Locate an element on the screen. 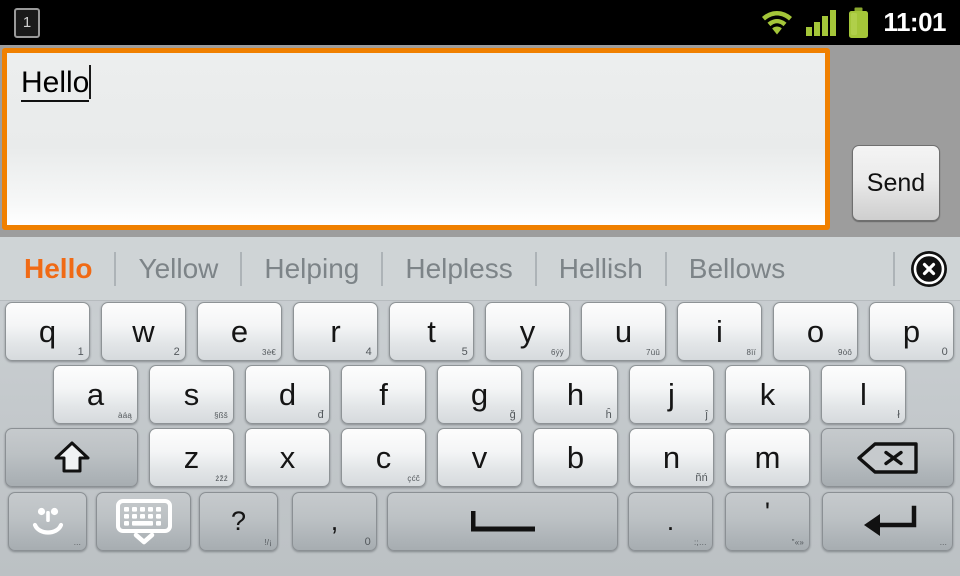  send-button: Send is located at coordinates (896, 183).